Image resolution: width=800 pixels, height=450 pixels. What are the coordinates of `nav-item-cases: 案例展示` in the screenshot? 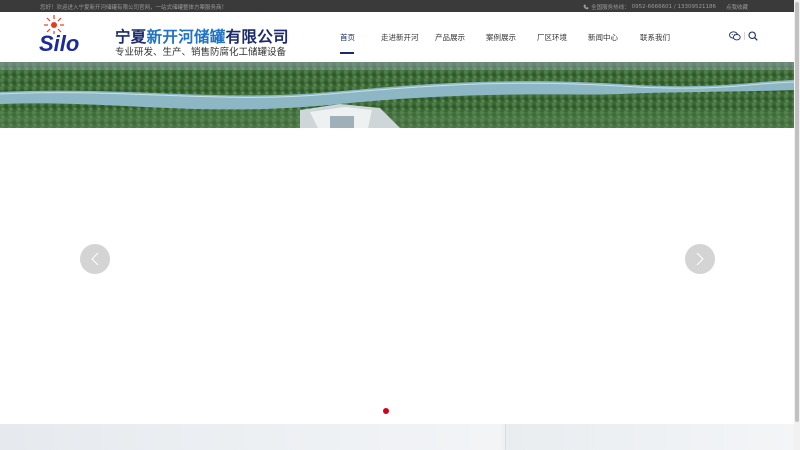 It's located at (501, 37).